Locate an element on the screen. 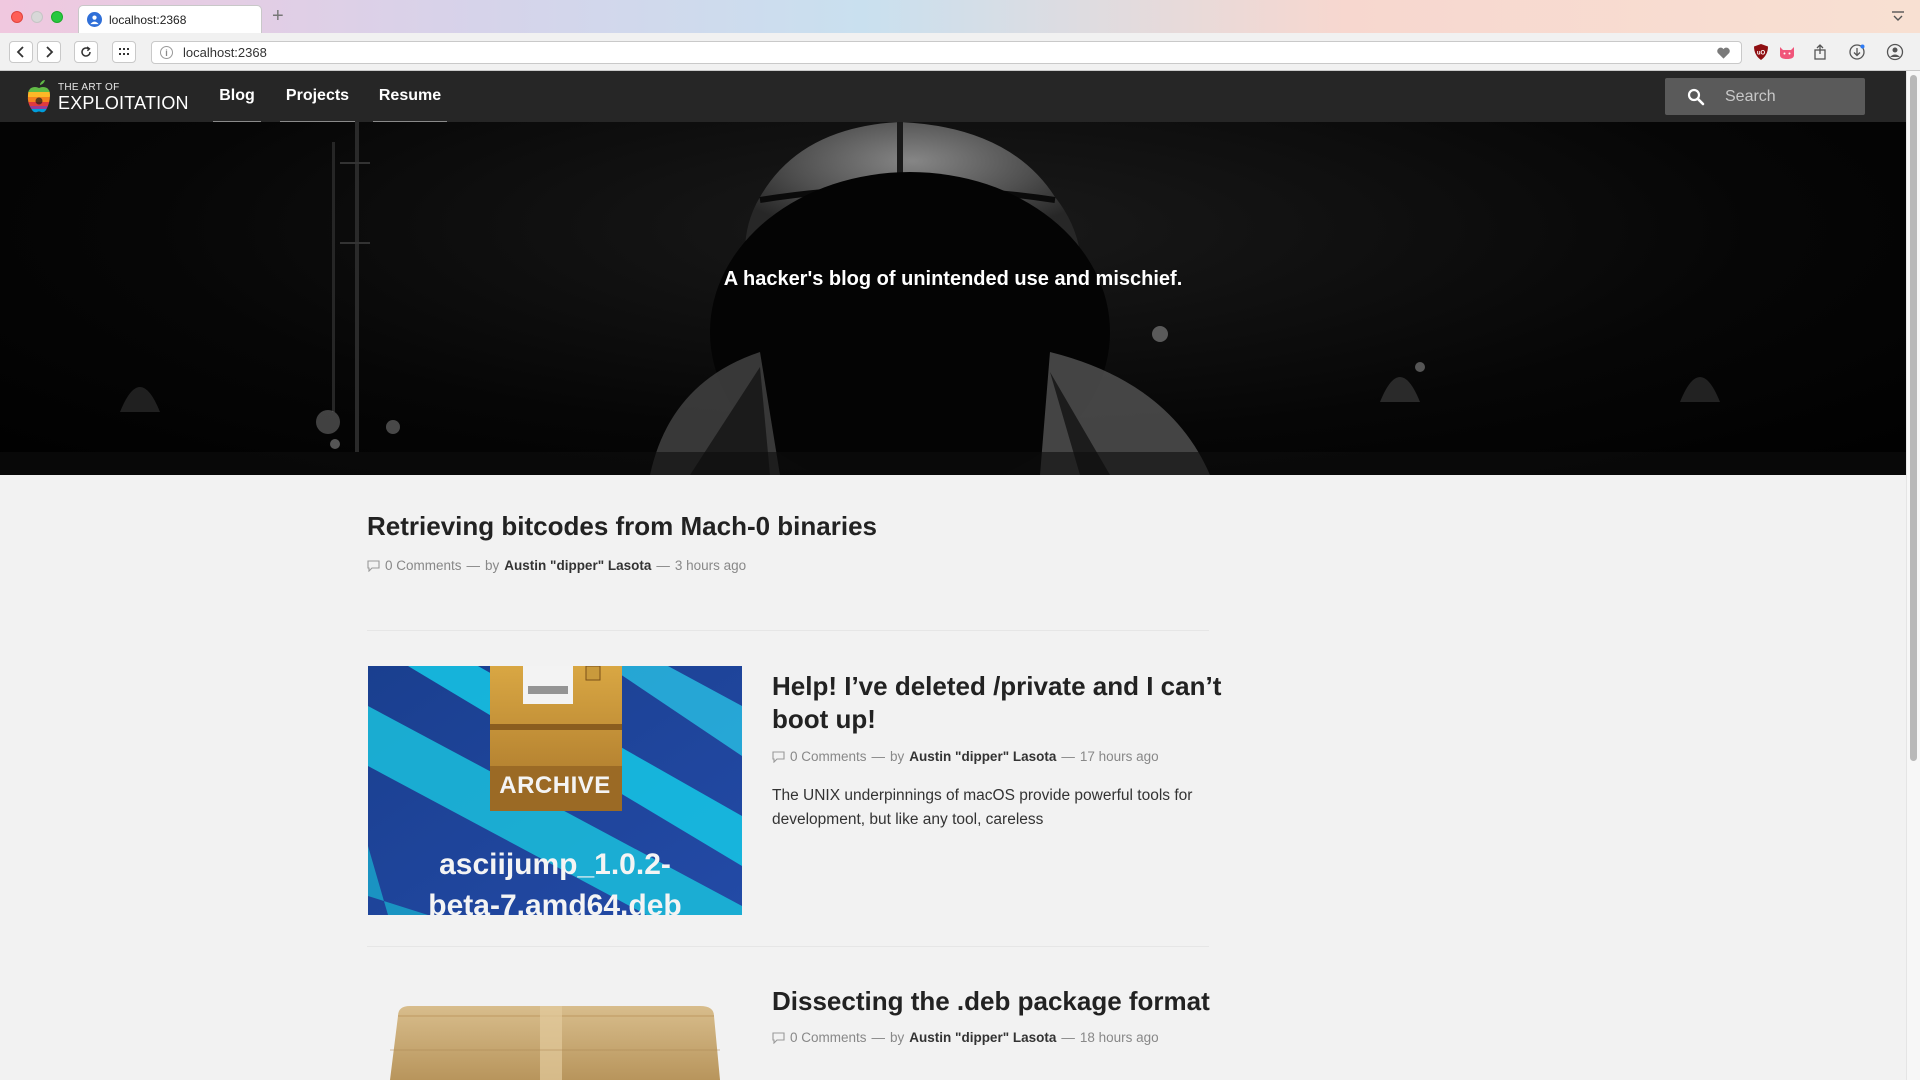  zoom-window-button is located at coordinates (57, 17).